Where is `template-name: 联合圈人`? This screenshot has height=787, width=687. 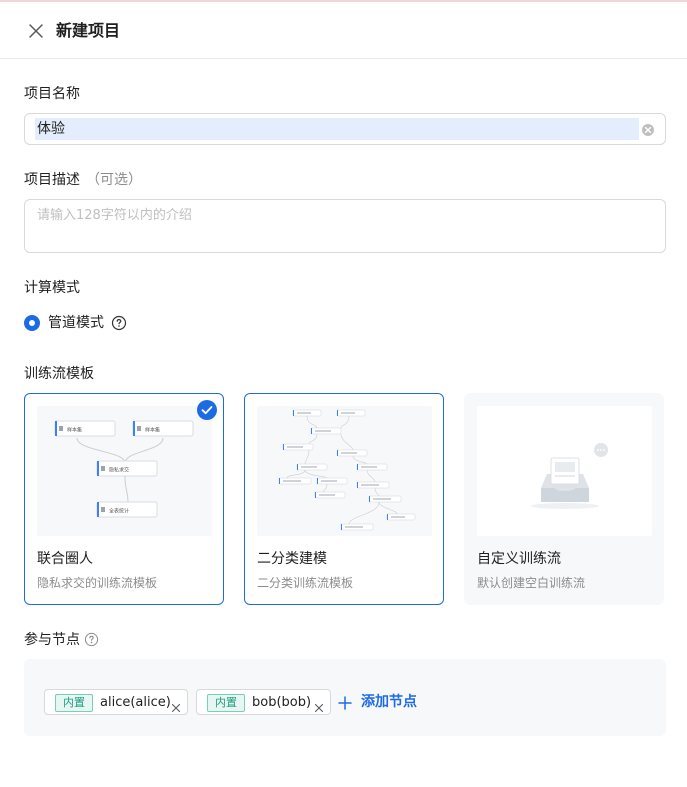
template-name: 联合圈人 is located at coordinates (65, 559).